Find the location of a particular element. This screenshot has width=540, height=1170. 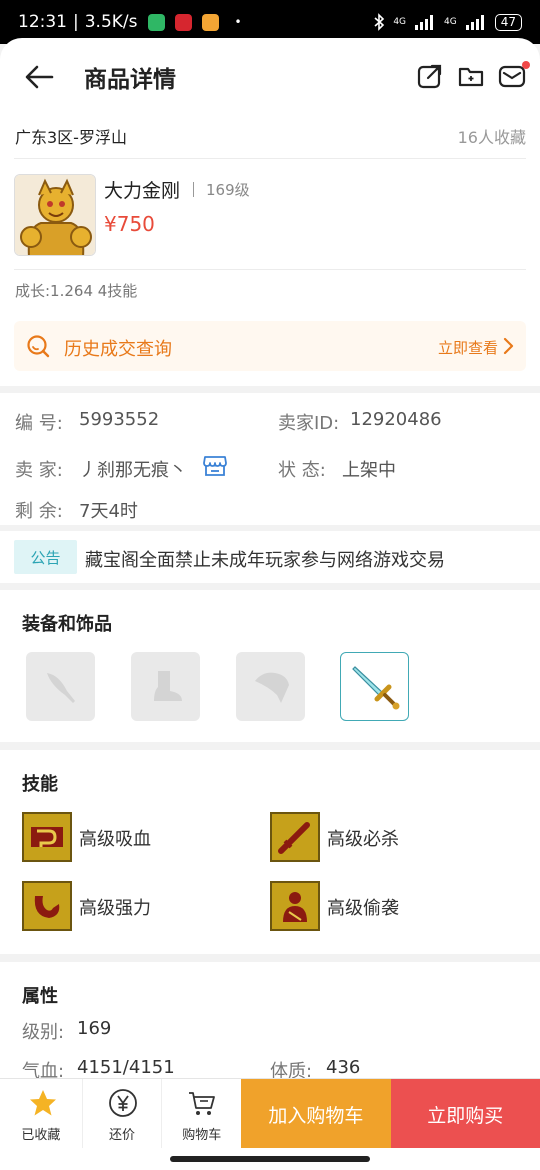

cart-label: 购物车 is located at coordinates (202, 1135).